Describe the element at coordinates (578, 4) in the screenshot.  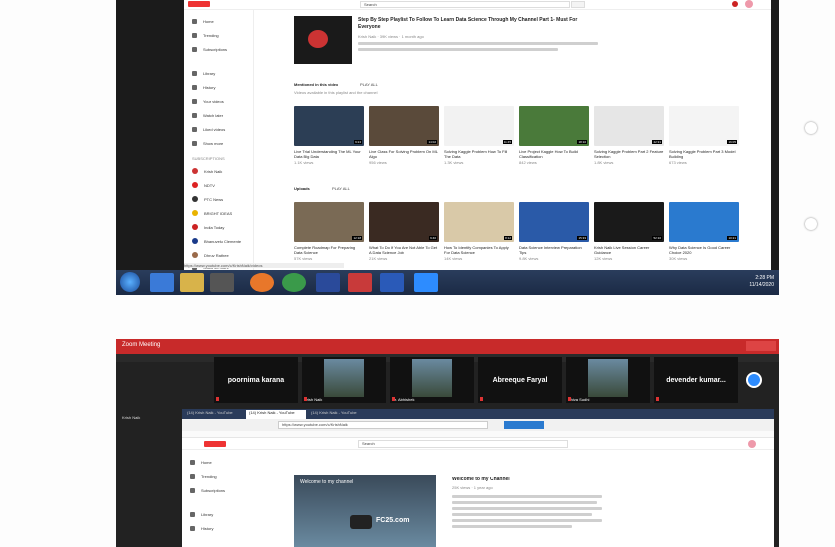
I see `search-button` at that location.